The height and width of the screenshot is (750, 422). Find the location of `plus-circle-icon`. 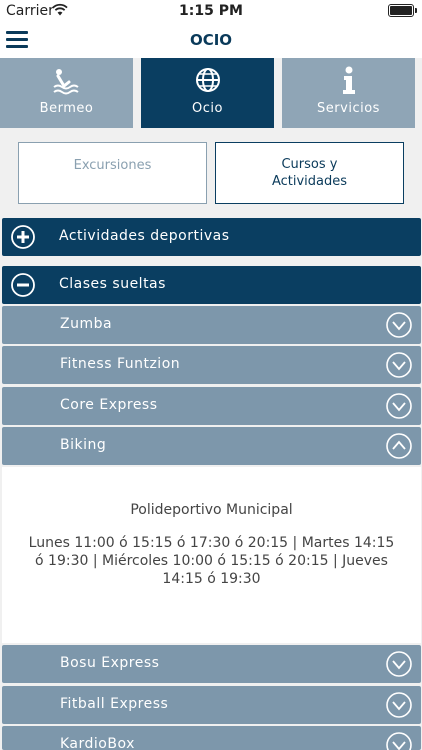

plus-circle-icon is located at coordinates (23, 237).